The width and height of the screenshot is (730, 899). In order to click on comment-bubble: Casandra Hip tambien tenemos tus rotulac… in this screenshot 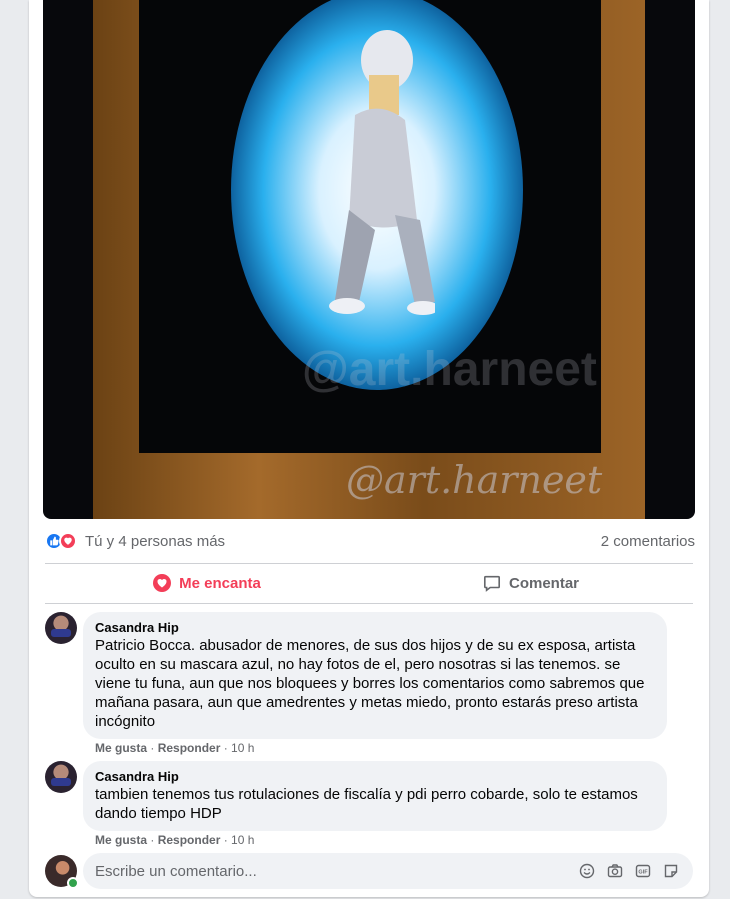, I will do `click(375, 796)`.